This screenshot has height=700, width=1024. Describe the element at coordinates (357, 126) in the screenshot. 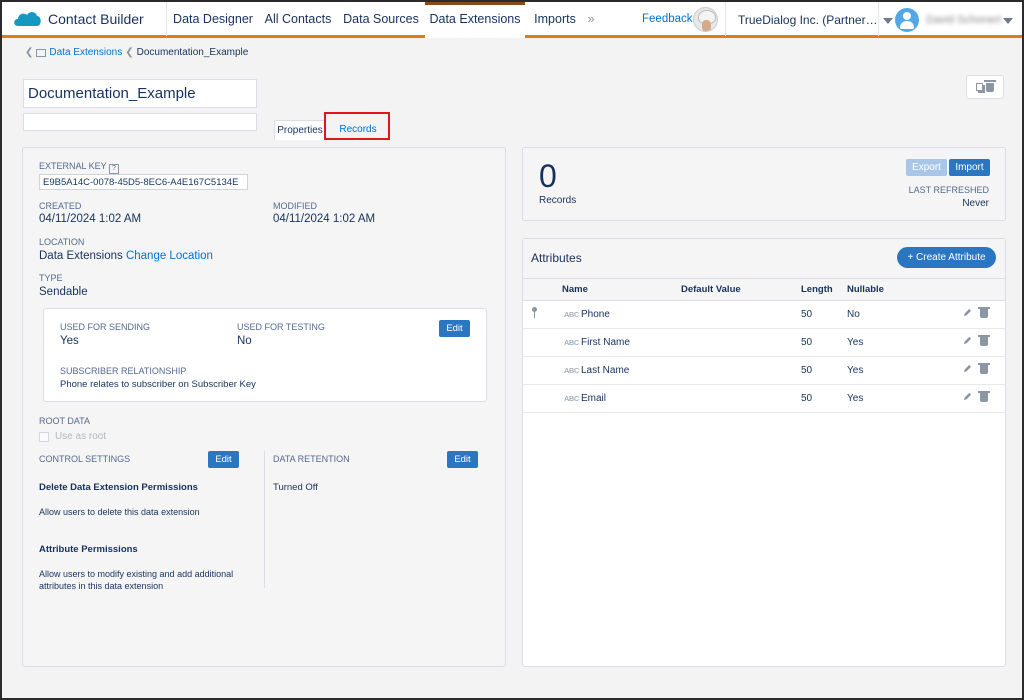

I see `highlight-box` at that location.